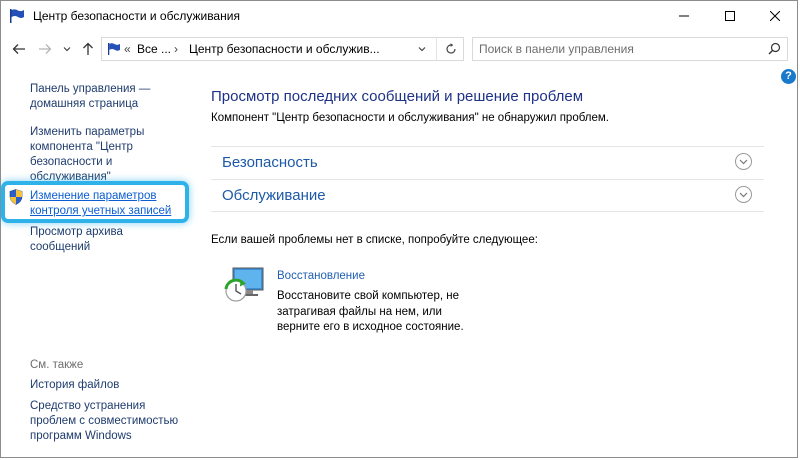 The width and height of the screenshot is (800, 460). I want to click on refresh-icon, so click(451, 48).